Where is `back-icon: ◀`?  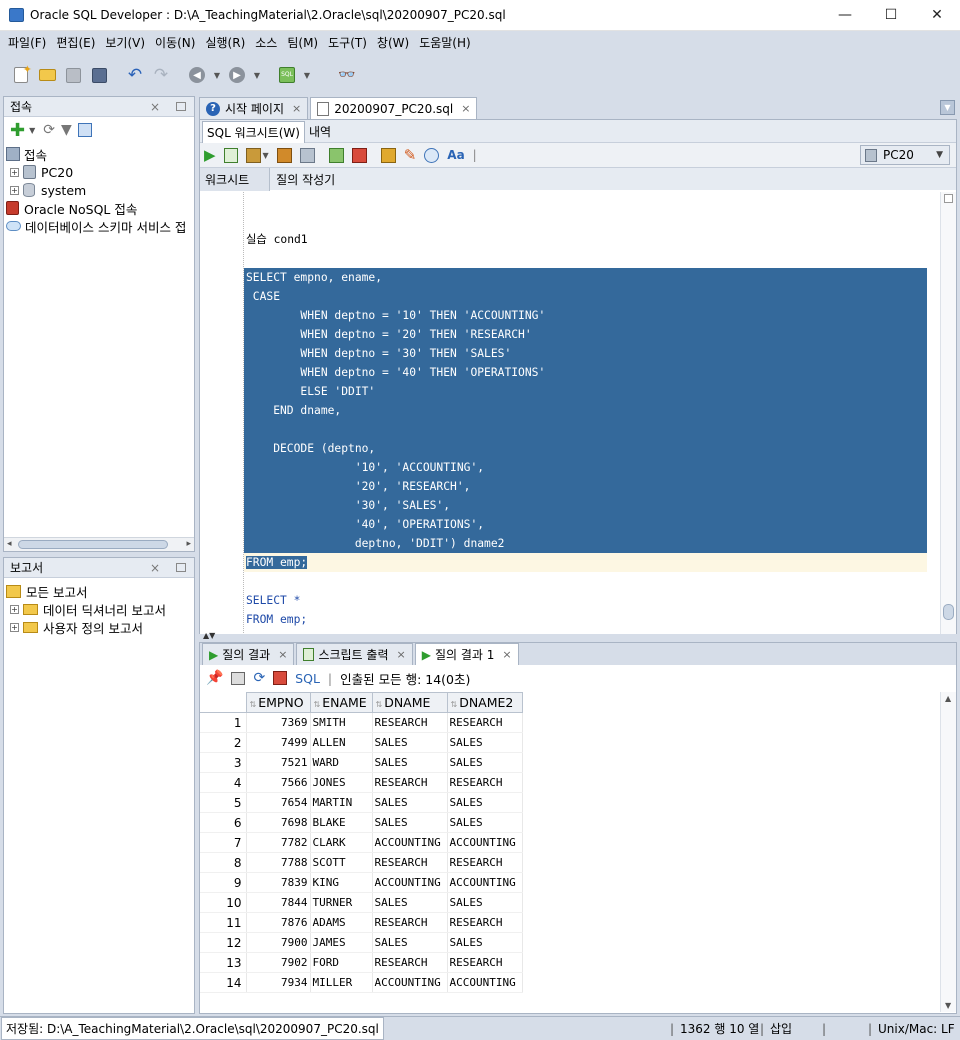 back-icon: ◀ is located at coordinates (197, 75).